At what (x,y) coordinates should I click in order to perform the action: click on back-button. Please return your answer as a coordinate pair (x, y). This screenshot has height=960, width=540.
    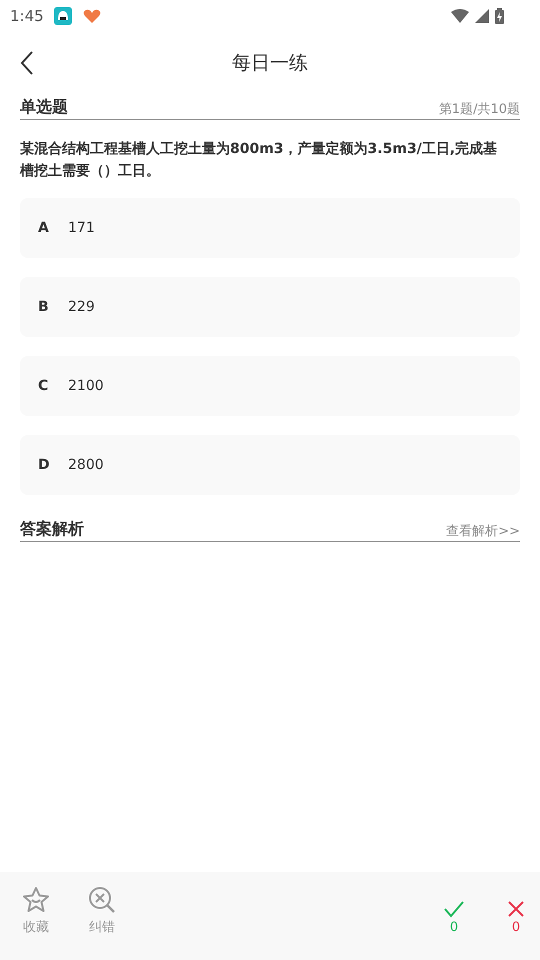
    Looking at the image, I should click on (27, 63).